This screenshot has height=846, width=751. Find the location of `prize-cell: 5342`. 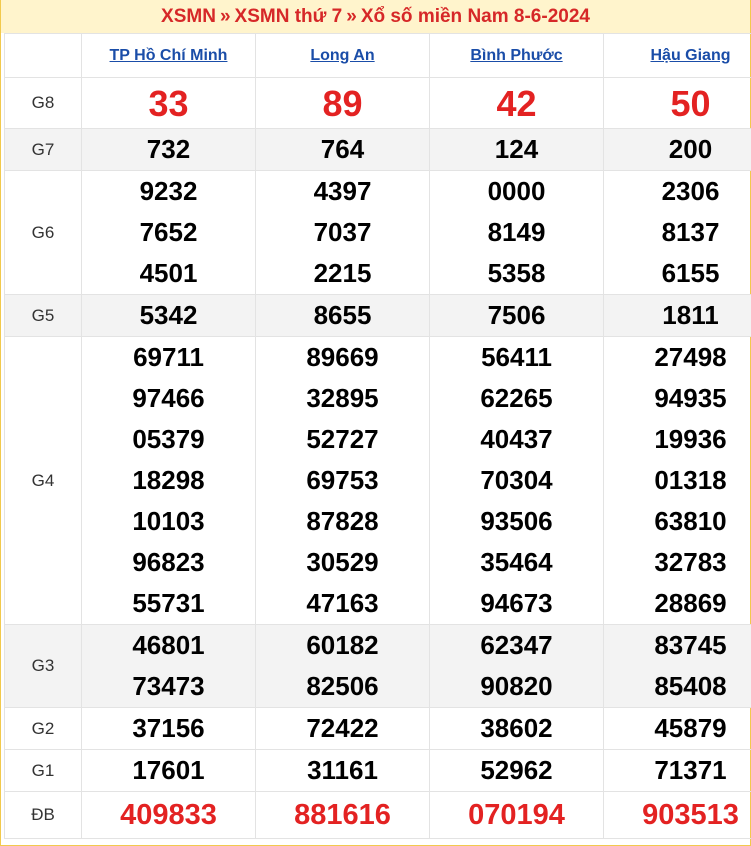

prize-cell: 5342 is located at coordinates (168, 315).